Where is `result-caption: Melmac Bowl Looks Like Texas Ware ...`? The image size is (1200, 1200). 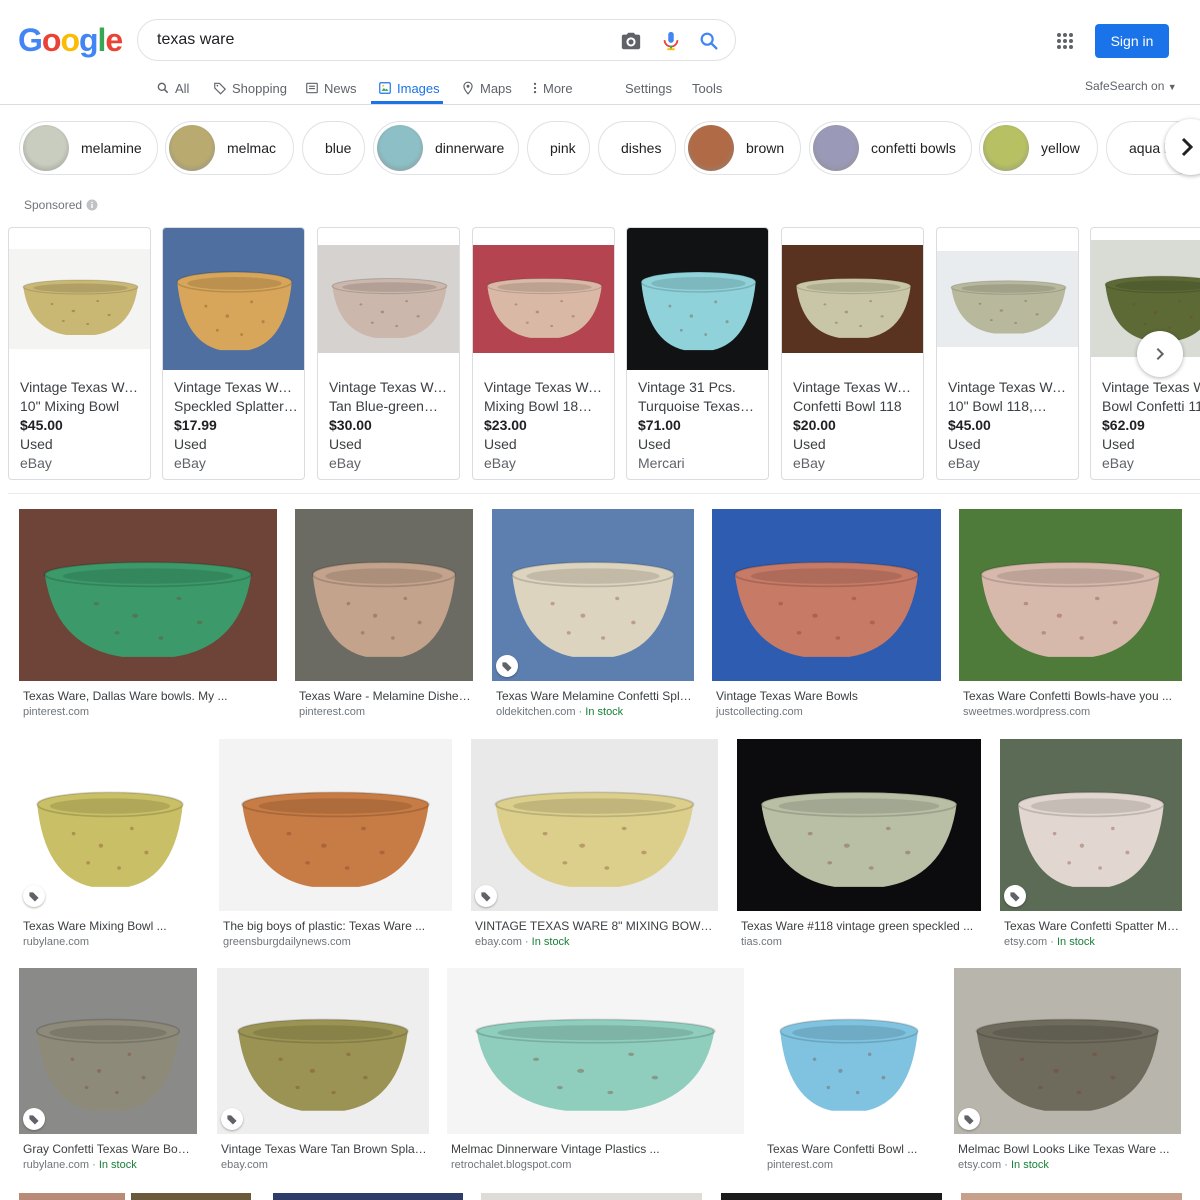
result-caption: Melmac Bowl Looks Like Texas Ware ... is located at coordinates (1068, 1149).